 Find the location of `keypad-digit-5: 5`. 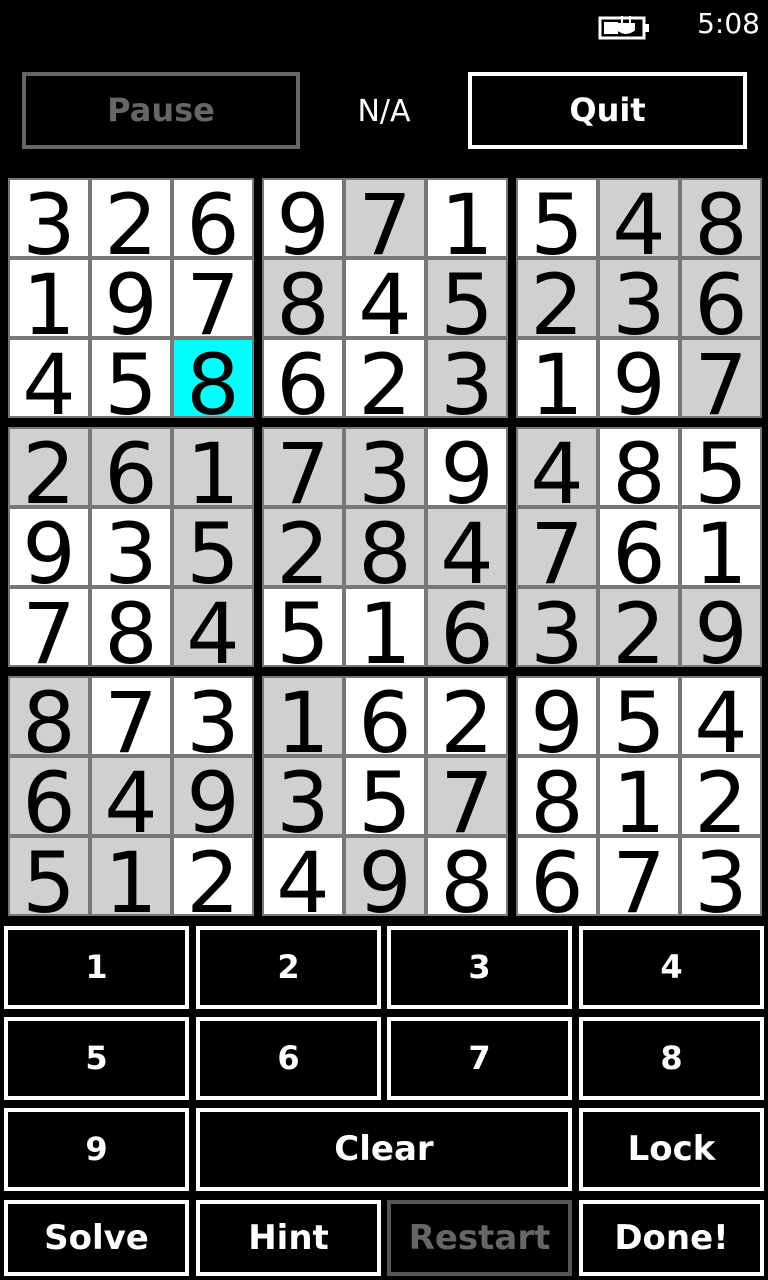

keypad-digit-5: 5 is located at coordinates (96, 1058).